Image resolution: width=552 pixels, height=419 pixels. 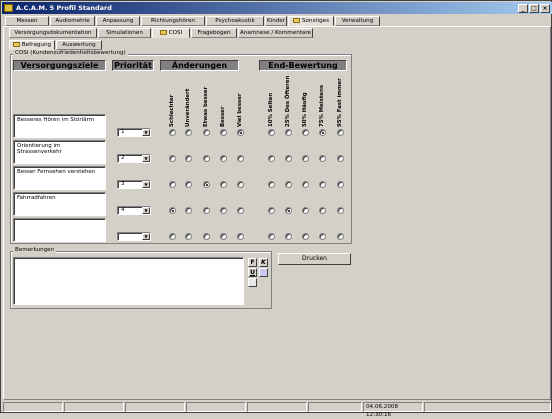 What do you see at coordinates (235, 21) in the screenshot?
I see `tab-psychoakustik: Psychoakustik` at bounding box center [235, 21].